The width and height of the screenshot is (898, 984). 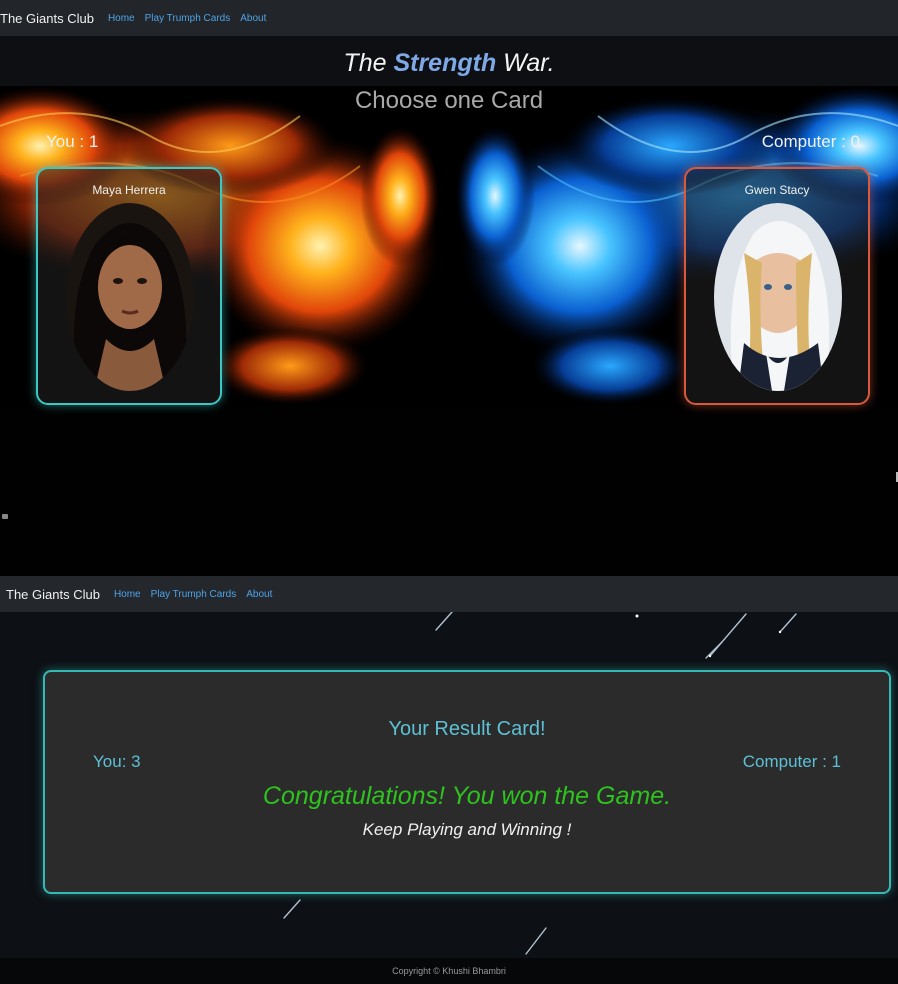 What do you see at coordinates (467, 829) in the screenshot?
I see `keep-playing-message: Keep Playing and Winning !` at bounding box center [467, 829].